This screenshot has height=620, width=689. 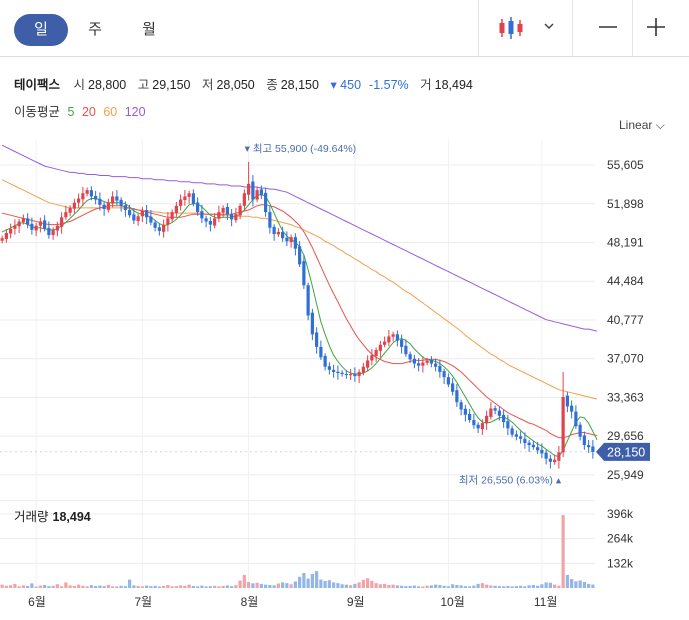 What do you see at coordinates (625, 281) in the screenshot?
I see `y-tick-label: 44,484` at bounding box center [625, 281].